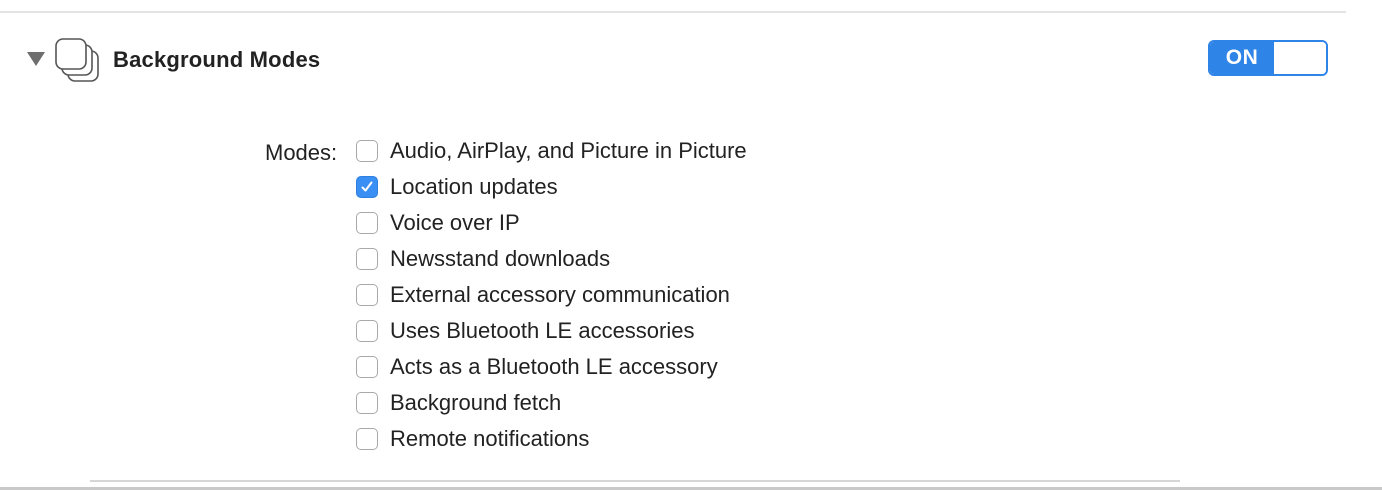 This screenshot has height=490, width=1382. Describe the element at coordinates (568, 150) in the screenshot. I see `mode-label: Audio, AirPlay, and Picture in Picture` at that location.